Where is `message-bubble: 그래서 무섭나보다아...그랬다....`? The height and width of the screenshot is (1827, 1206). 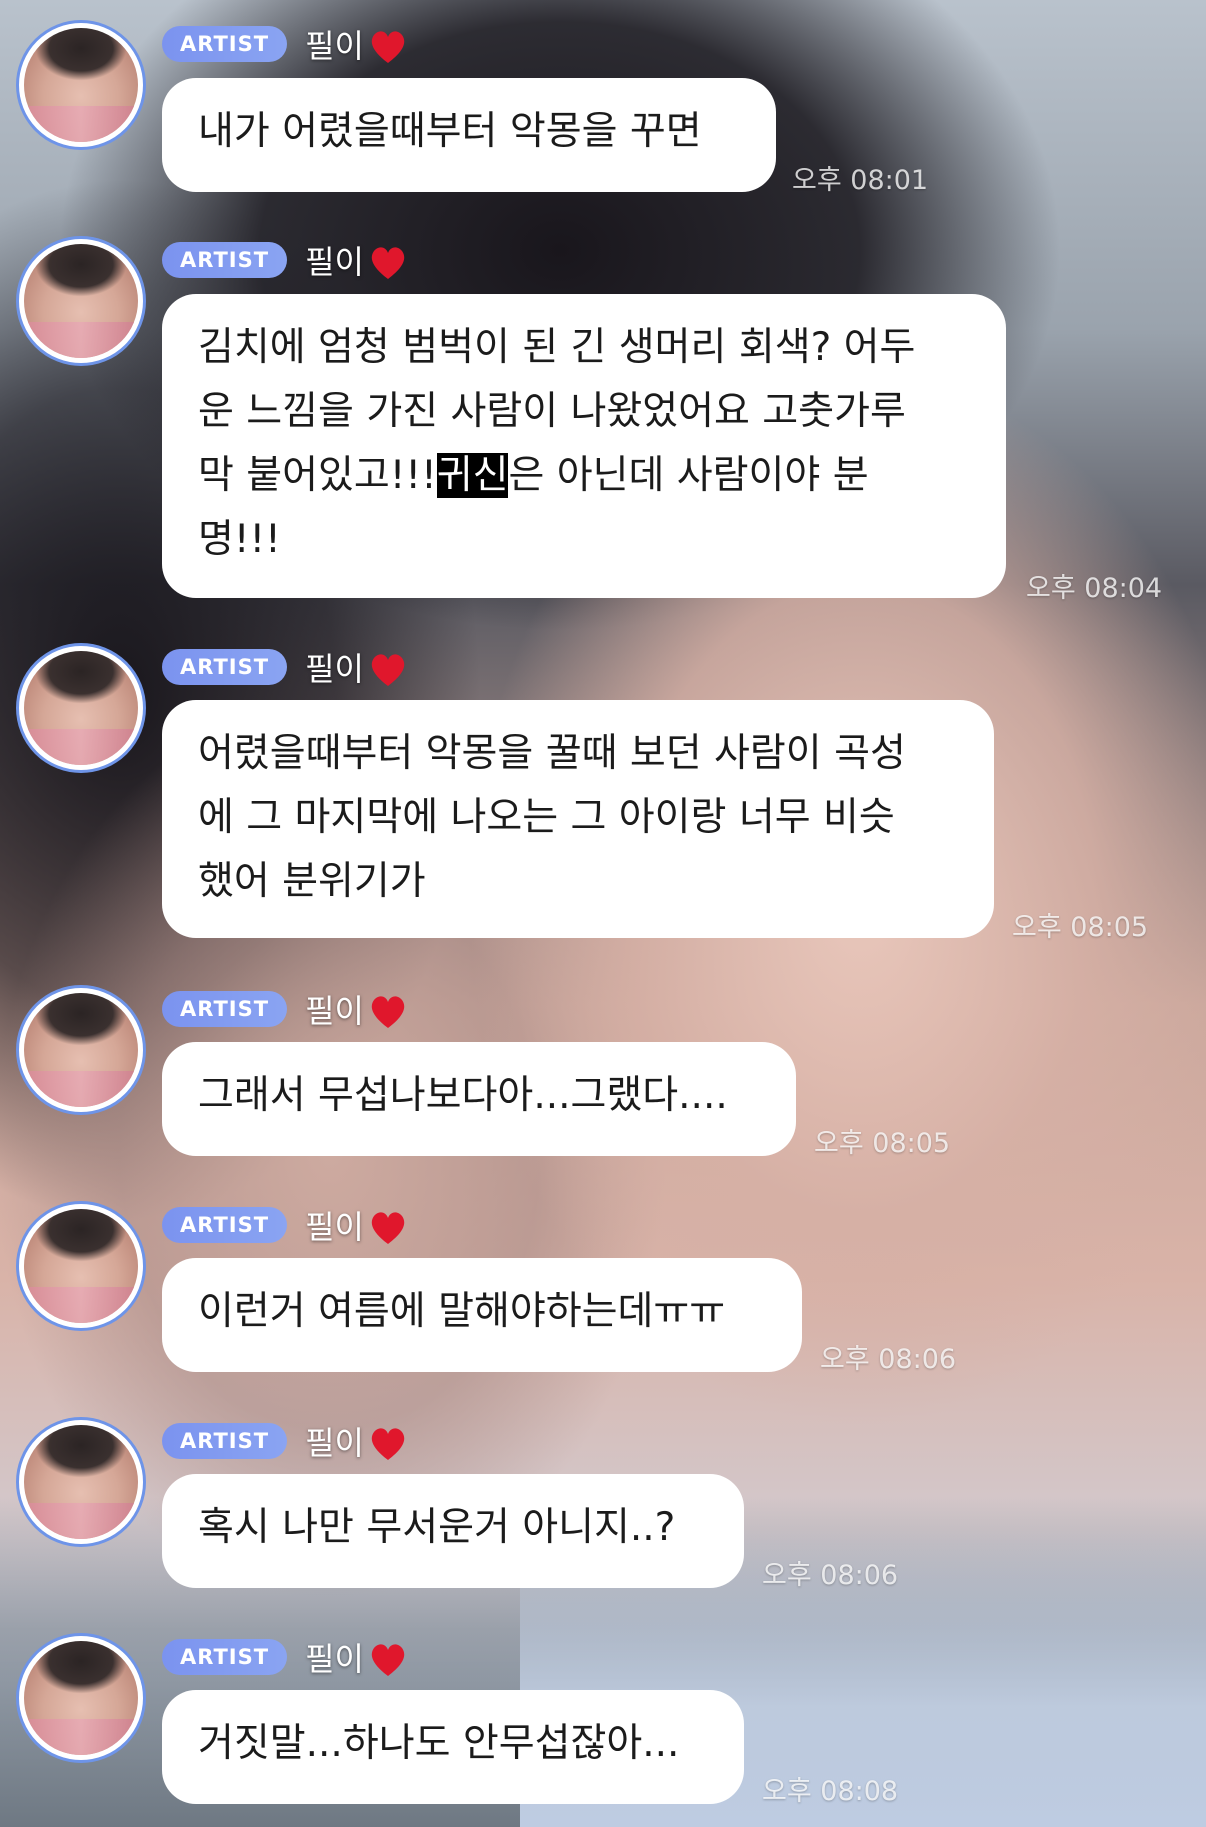 message-bubble: 그래서 무섭나보다아...그랬다.... is located at coordinates (479, 1099).